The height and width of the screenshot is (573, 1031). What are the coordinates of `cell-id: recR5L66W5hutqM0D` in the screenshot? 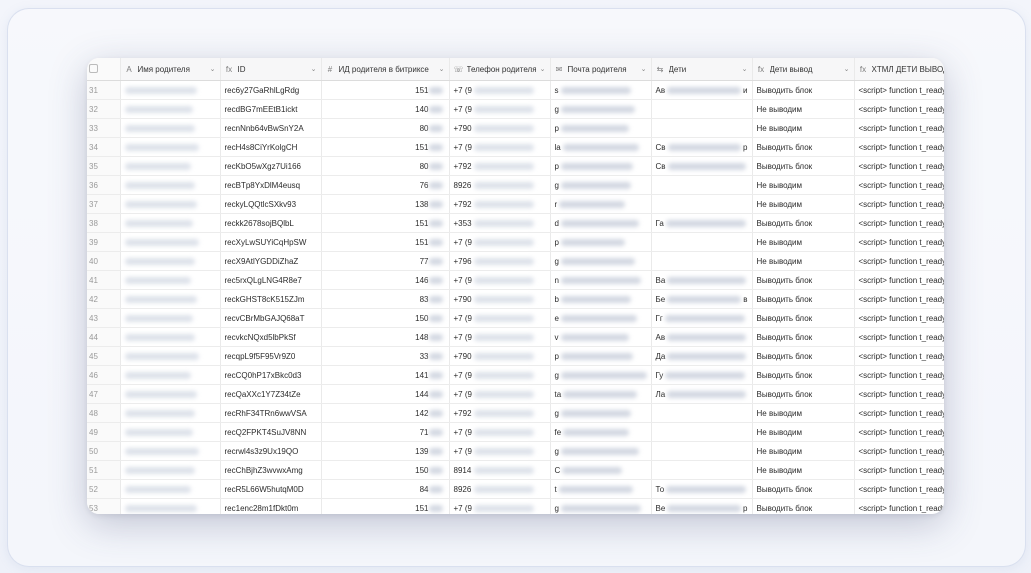 It's located at (271, 489).